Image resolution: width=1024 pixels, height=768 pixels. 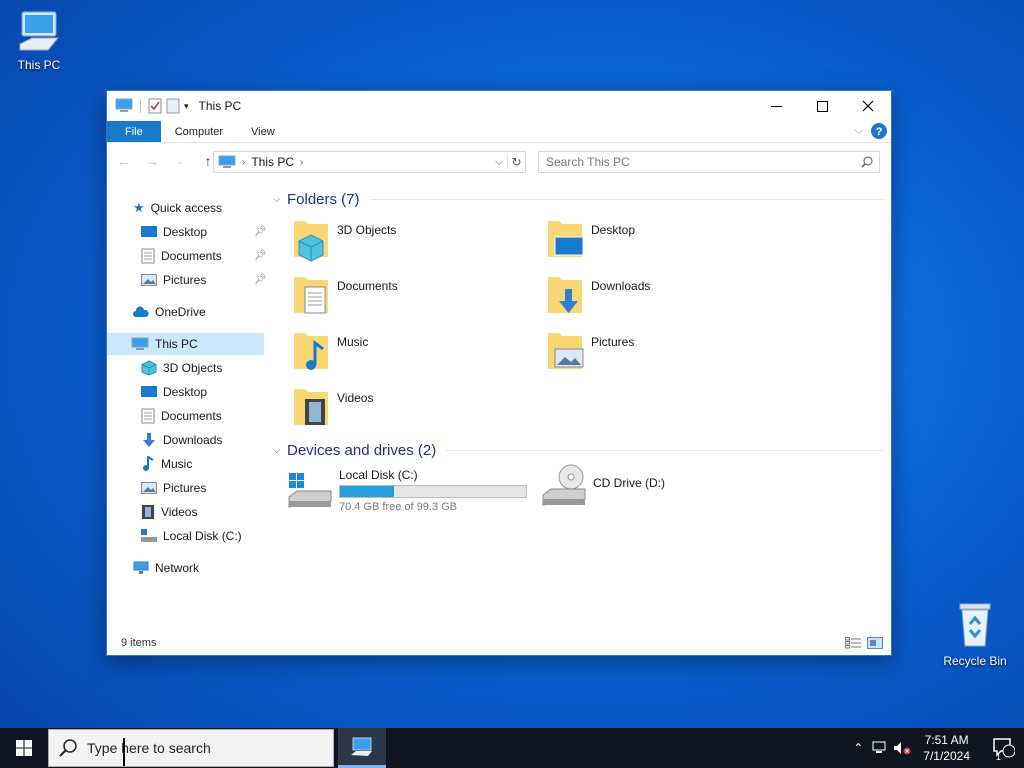 I want to click on nav-documents: Documents, so click(x=181, y=416).